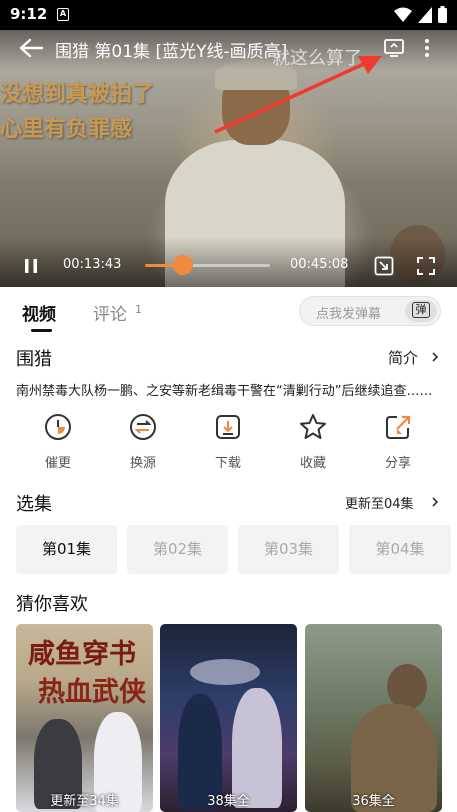 This screenshot has width=457, height=812. I want to click on episode-item: 第01集, so click(66, 549).